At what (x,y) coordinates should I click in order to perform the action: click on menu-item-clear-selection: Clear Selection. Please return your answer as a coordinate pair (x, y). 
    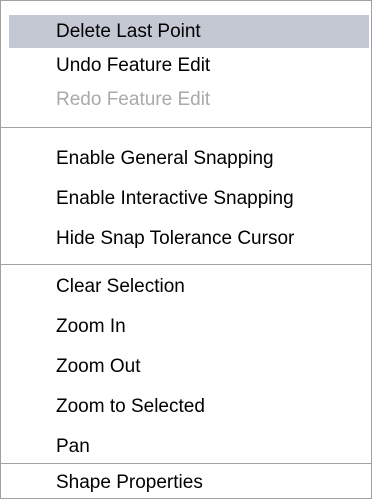
    Looking at the image, I should click on (186, 286).